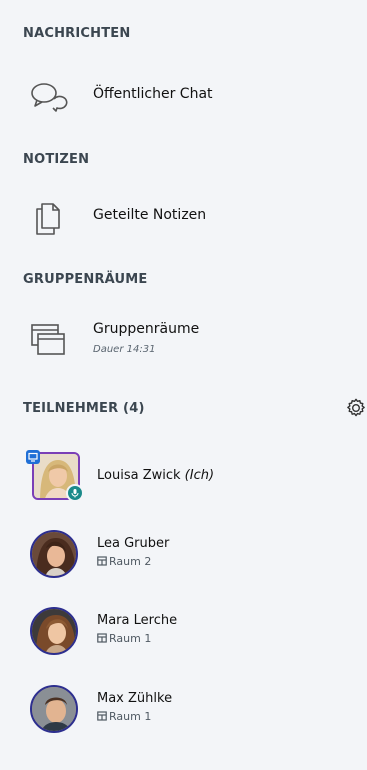 The image size is (367, 770). Describe the element at coordinates (133, 543) in the screenshot. I see `participant-name: Lea Gruber` at that location.